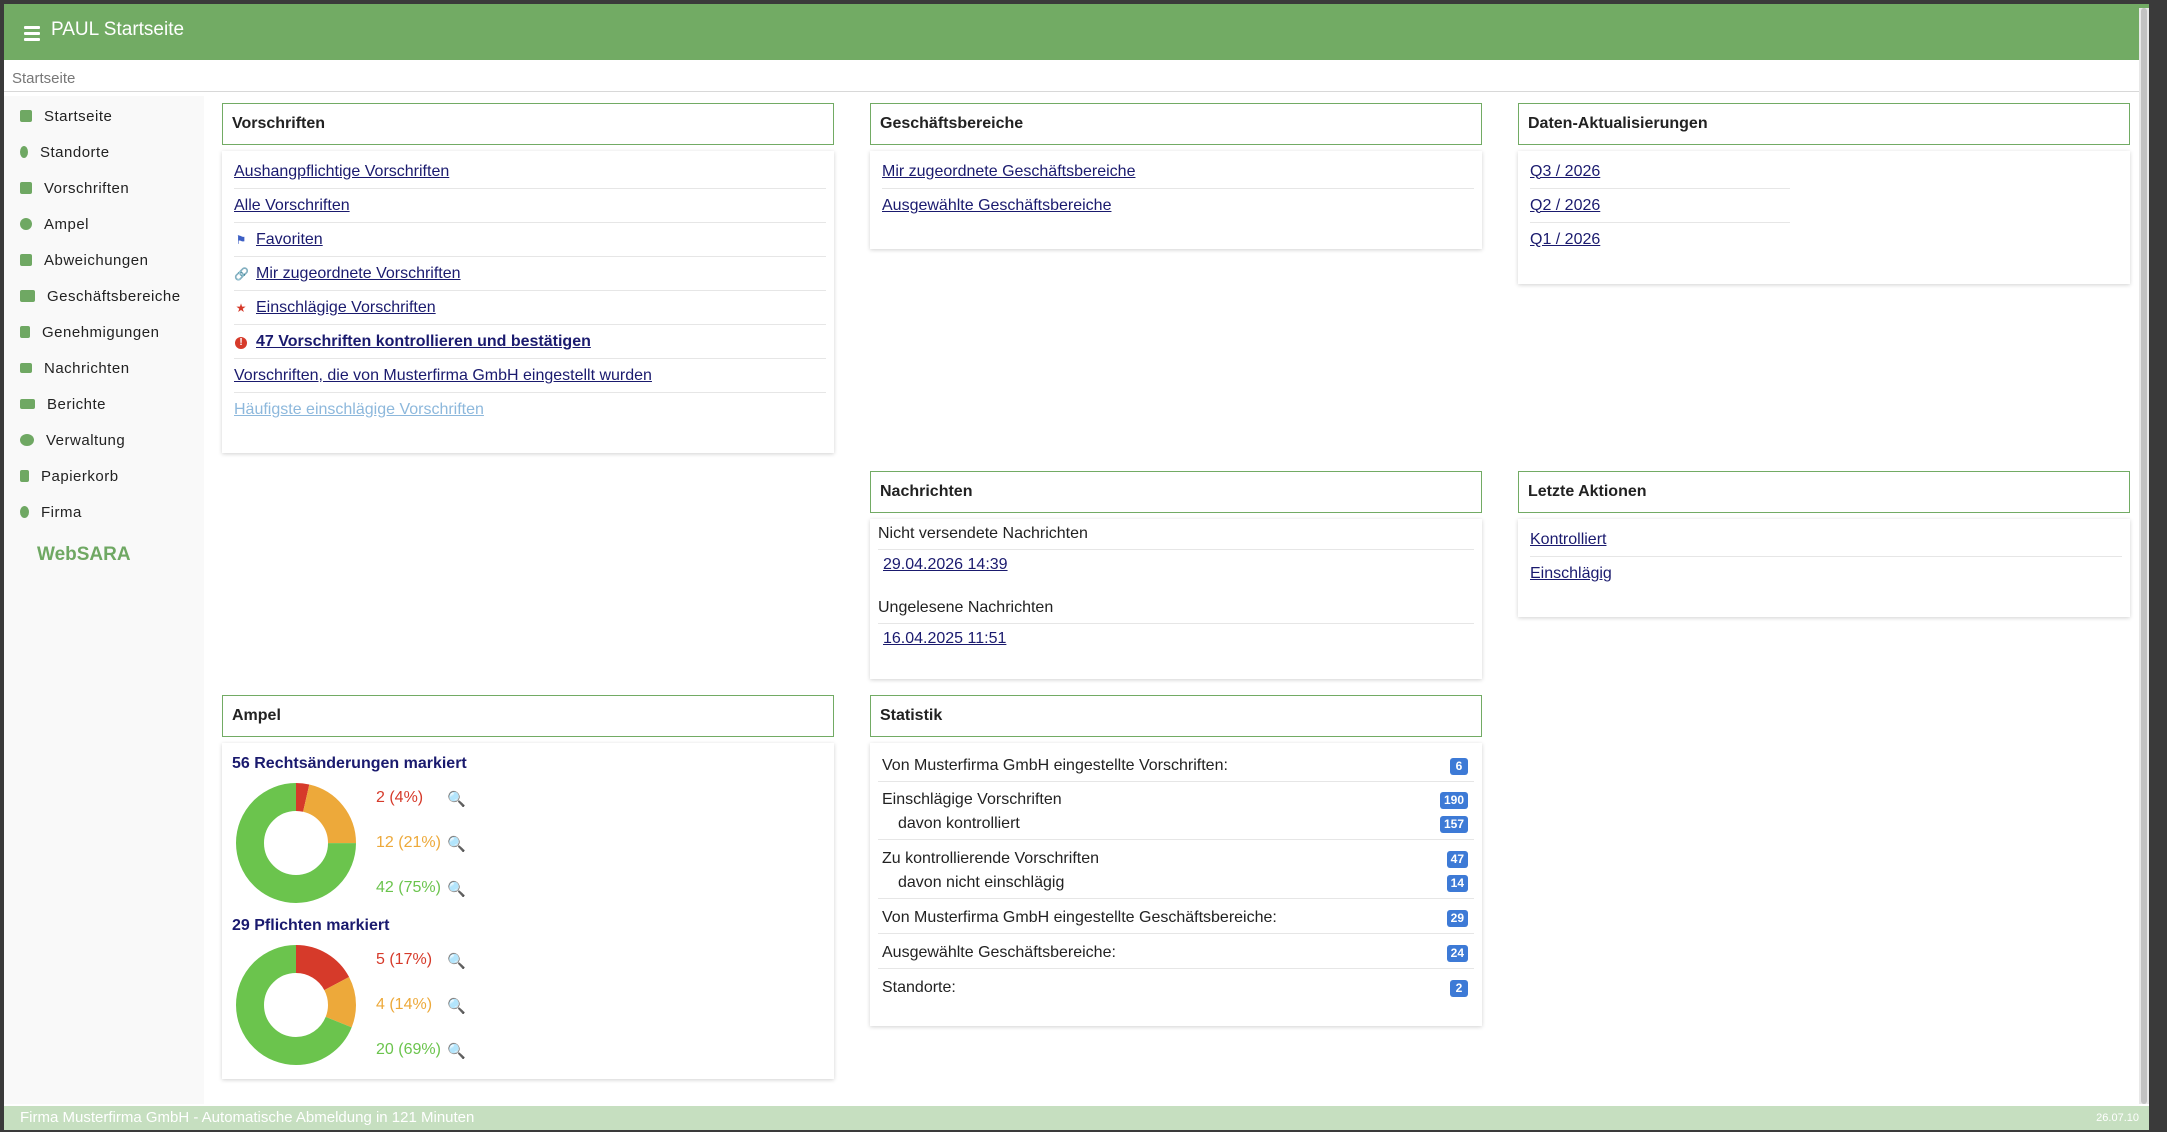  I want to click on sidebar-item-verwaltung: Verwaltung, so click(72, 440).